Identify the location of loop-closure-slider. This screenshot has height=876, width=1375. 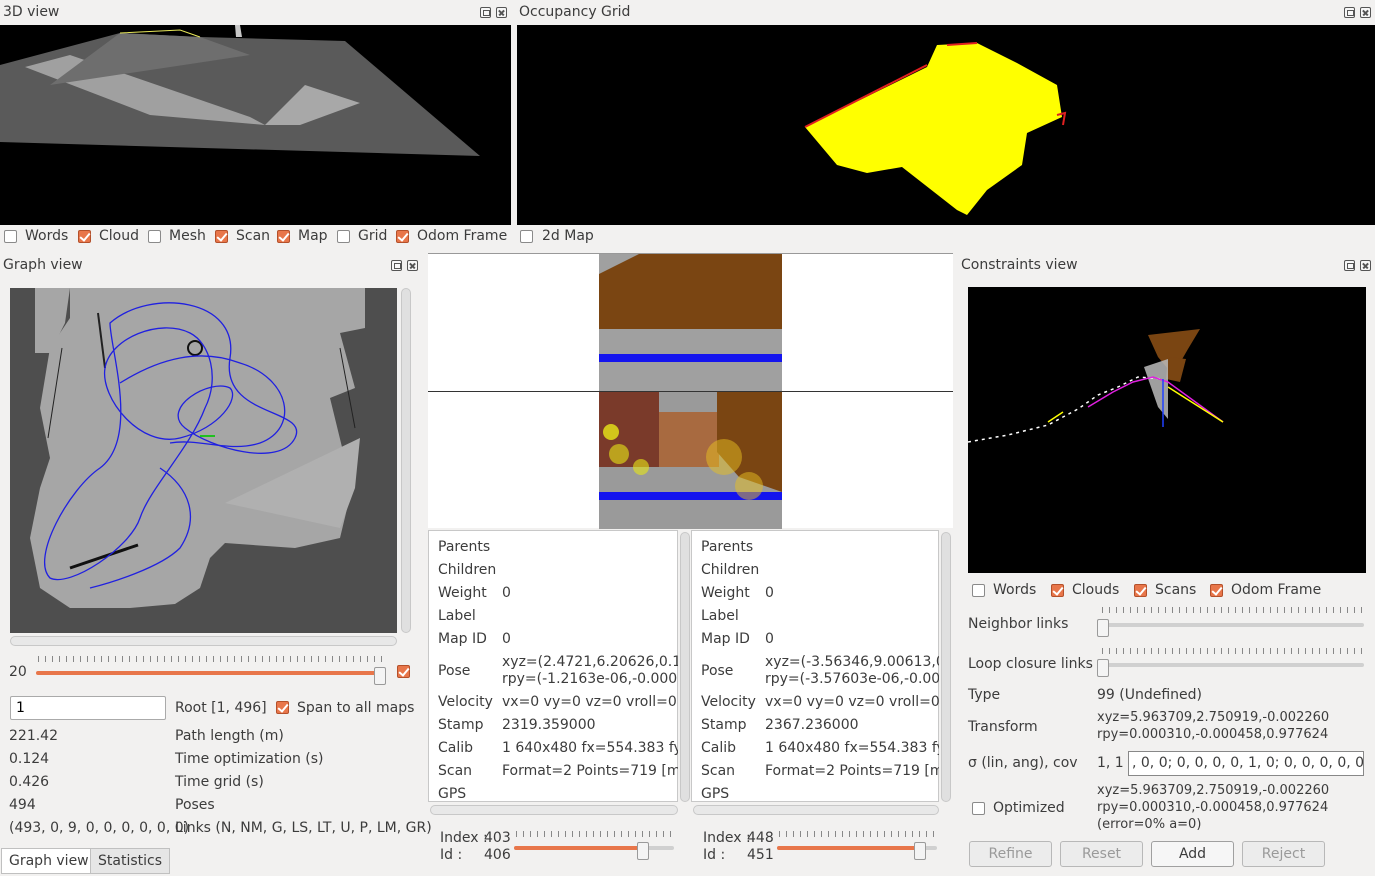
(1232, 665).